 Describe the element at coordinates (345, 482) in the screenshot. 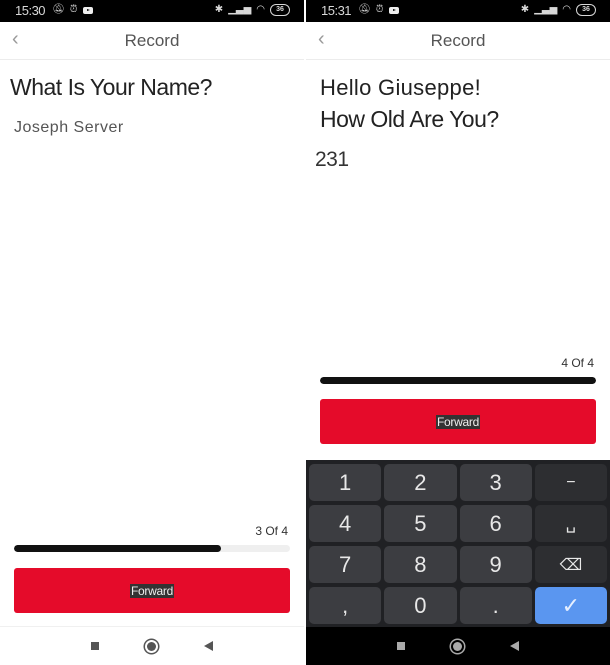

I see `key-1: 1` at that location.